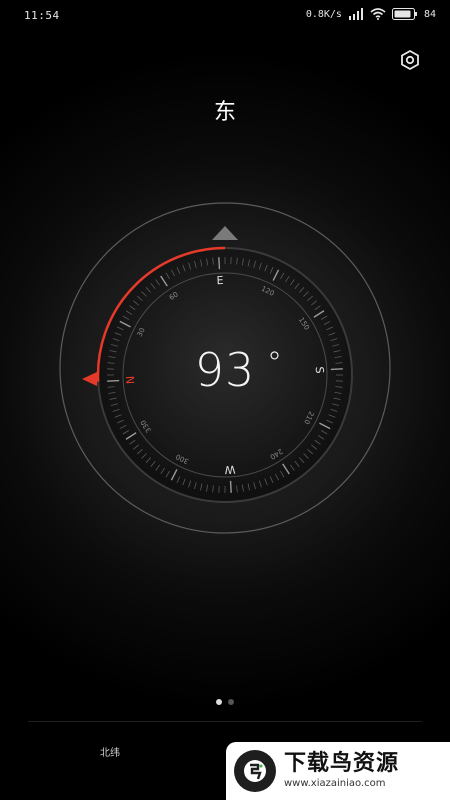 The image size is (450, 800). I want to click on bottom-divider, so click(225, 721).